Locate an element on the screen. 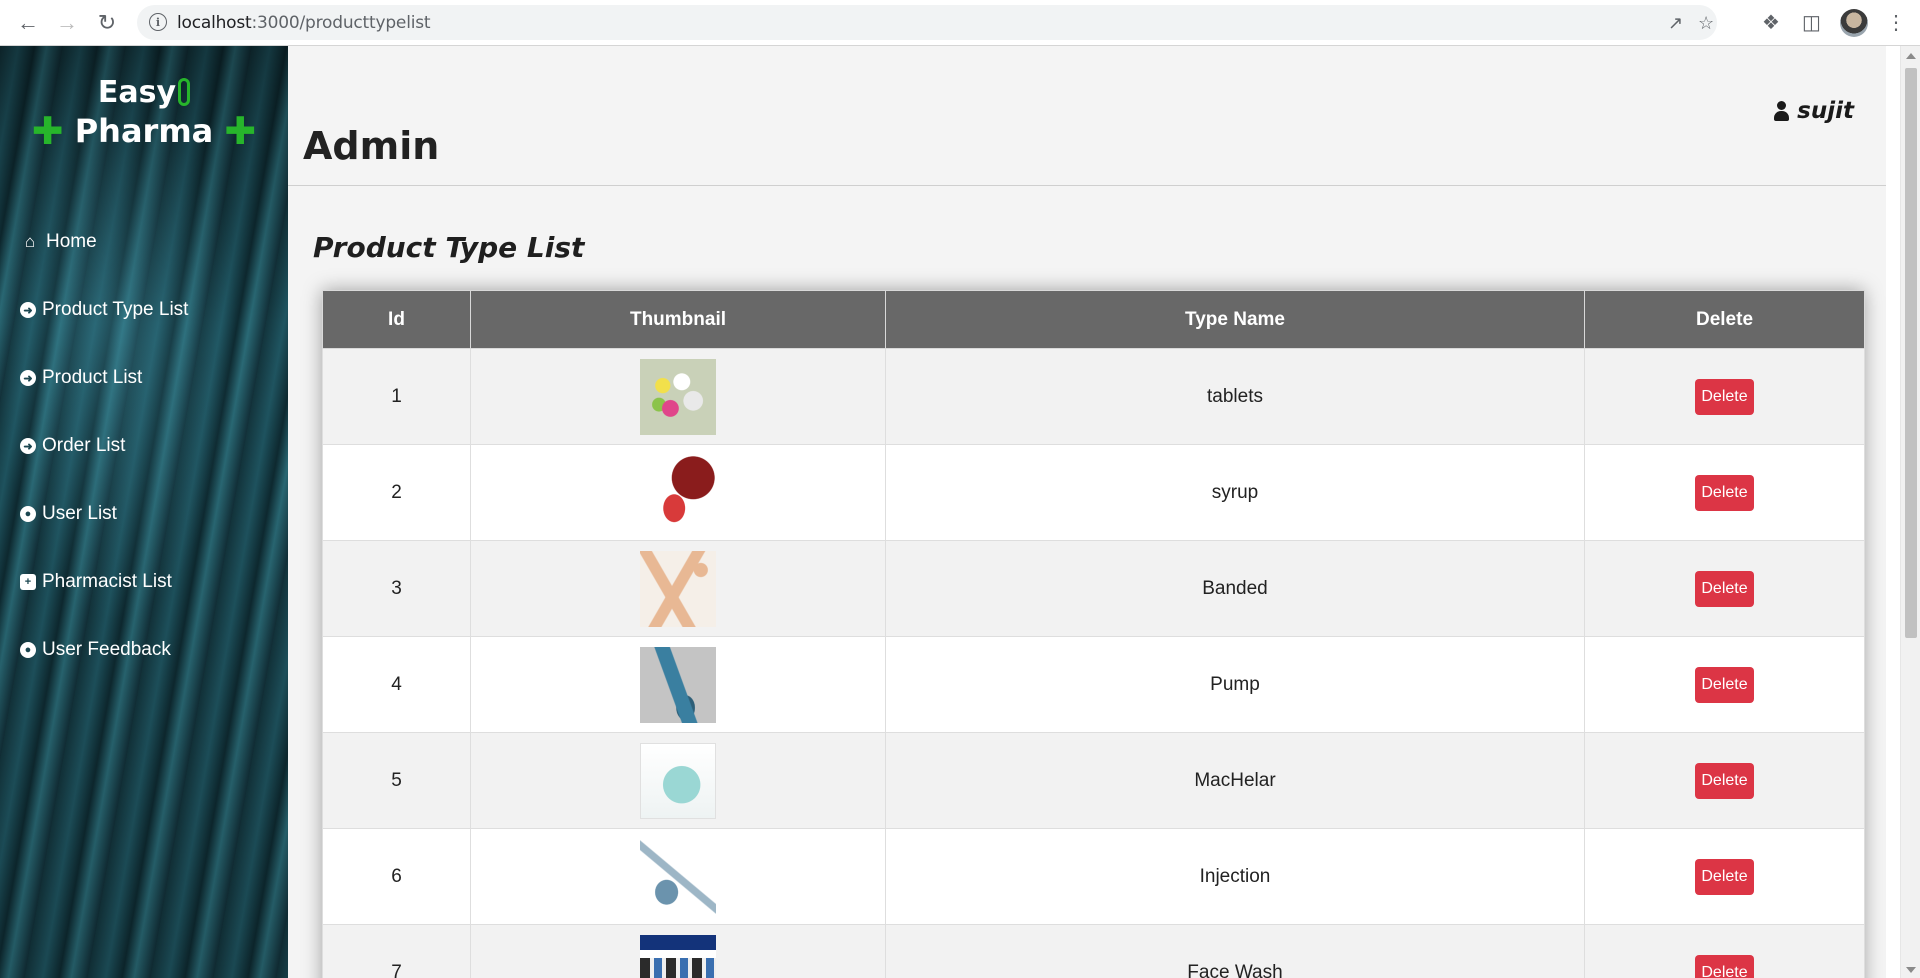 The width and height of the screenshot is (1920, 978). table-row: 7 Face Wash Delete is located at coordinates (1093, 951).